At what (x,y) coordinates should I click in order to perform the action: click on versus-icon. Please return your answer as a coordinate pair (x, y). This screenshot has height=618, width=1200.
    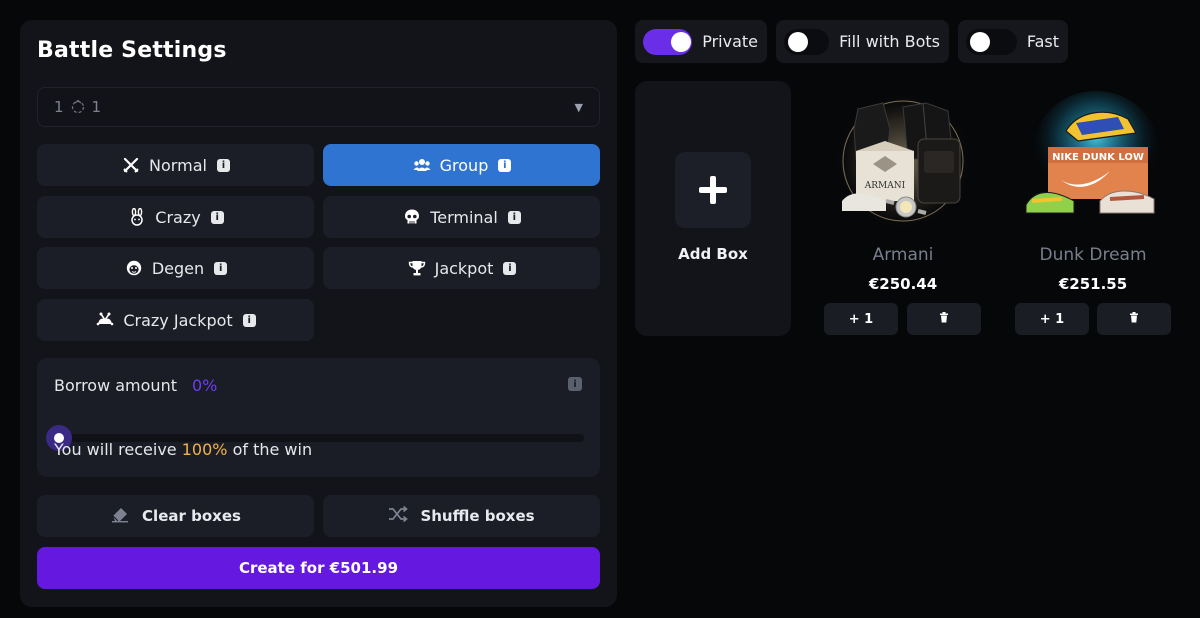
    Looking at the image, I should click on (78, 107).